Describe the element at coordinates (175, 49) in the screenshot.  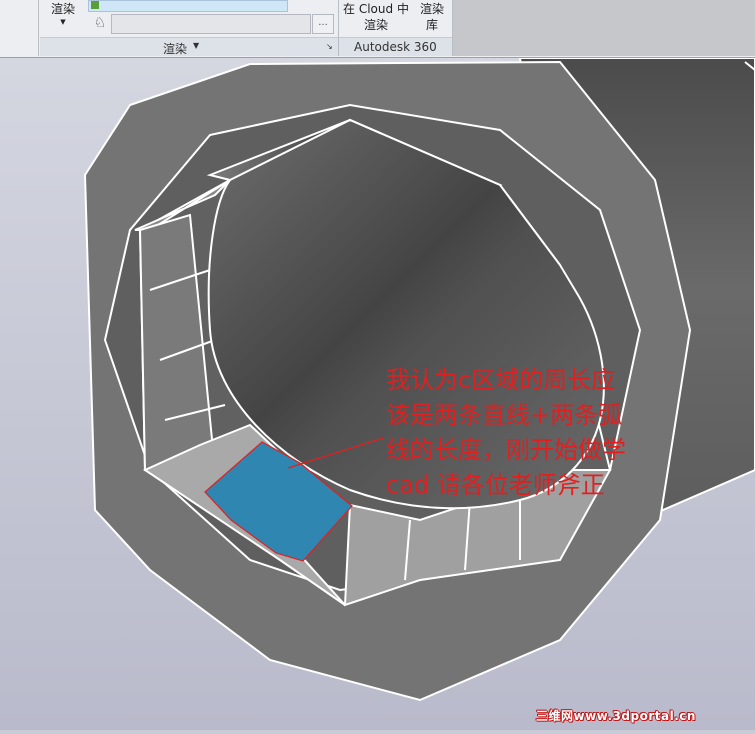
I see `render-panel-label: 渲染` at that location.